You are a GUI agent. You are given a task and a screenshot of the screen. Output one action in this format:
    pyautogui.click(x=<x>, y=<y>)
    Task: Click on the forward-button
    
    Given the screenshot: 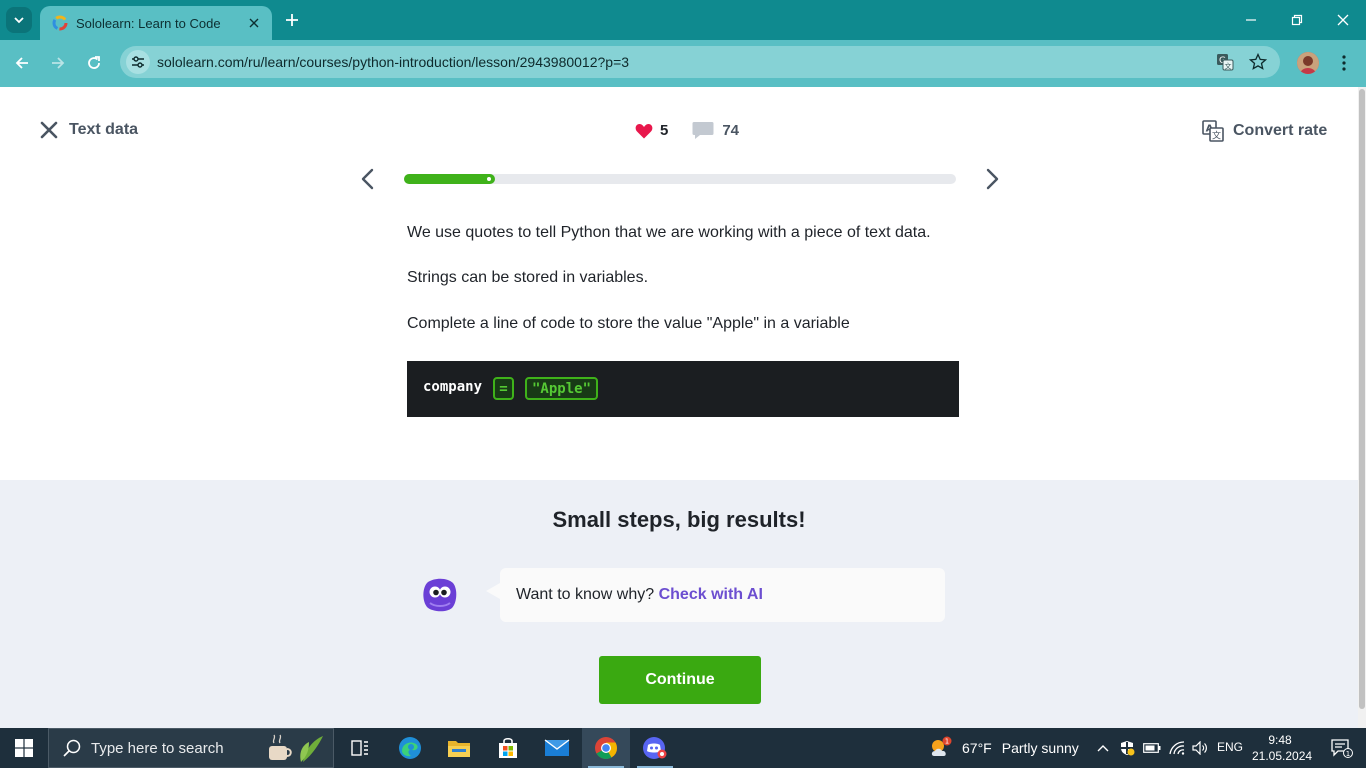 What is the action you would take?
    pyautogui.click(x=58, y=63)
    